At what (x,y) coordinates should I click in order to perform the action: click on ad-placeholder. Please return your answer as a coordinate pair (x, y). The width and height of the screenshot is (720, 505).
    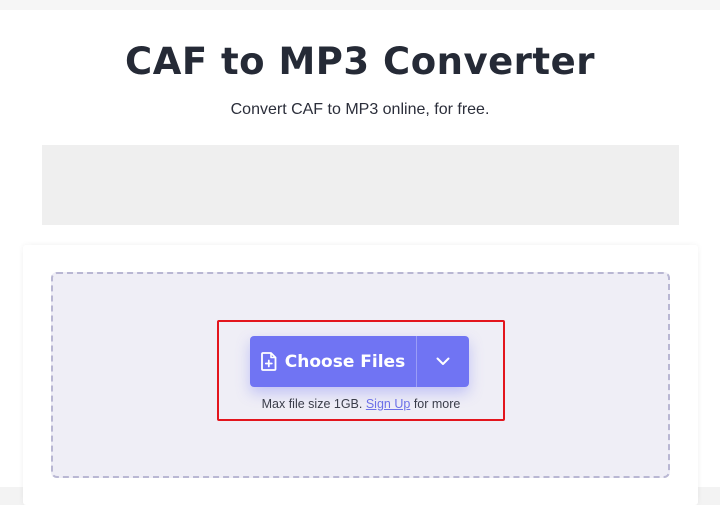
    Looking at the image, I should click on (360, 185).